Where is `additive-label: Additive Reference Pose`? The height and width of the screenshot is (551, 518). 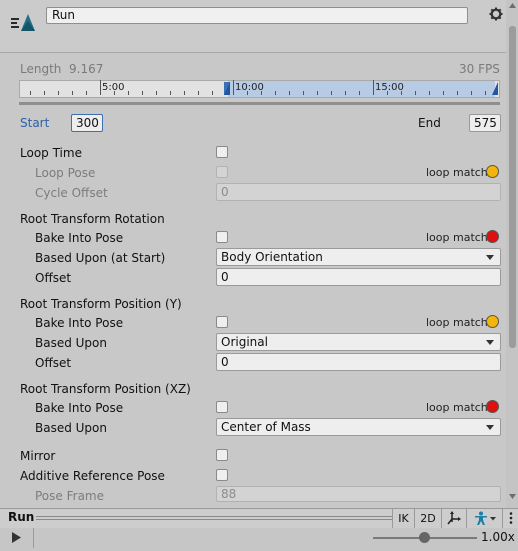
additive-label: Additive Reference Pose is located at coordinates (92, 476).